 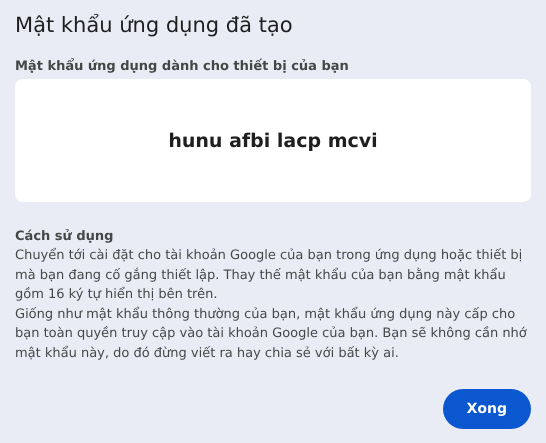 I want to click on password-label: Mật khẩu ứng dụng dành cho thiết bị của bạn, so click(x=182, y=67).